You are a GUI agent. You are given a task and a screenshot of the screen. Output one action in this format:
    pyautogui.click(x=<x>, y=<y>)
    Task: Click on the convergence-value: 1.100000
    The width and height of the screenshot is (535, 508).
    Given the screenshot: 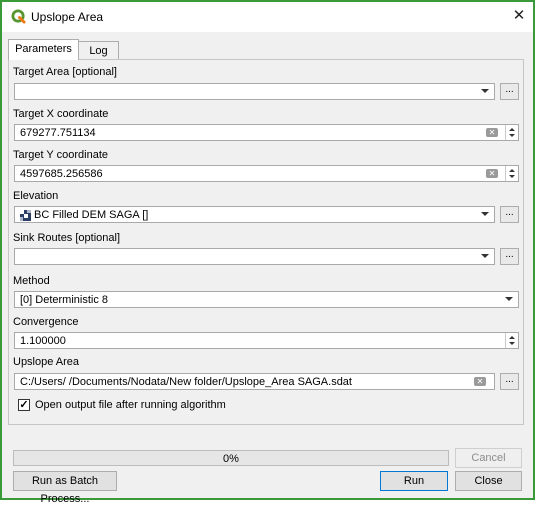 What is the action you would take?
    pyautogui.click(x=43, y=341)
    